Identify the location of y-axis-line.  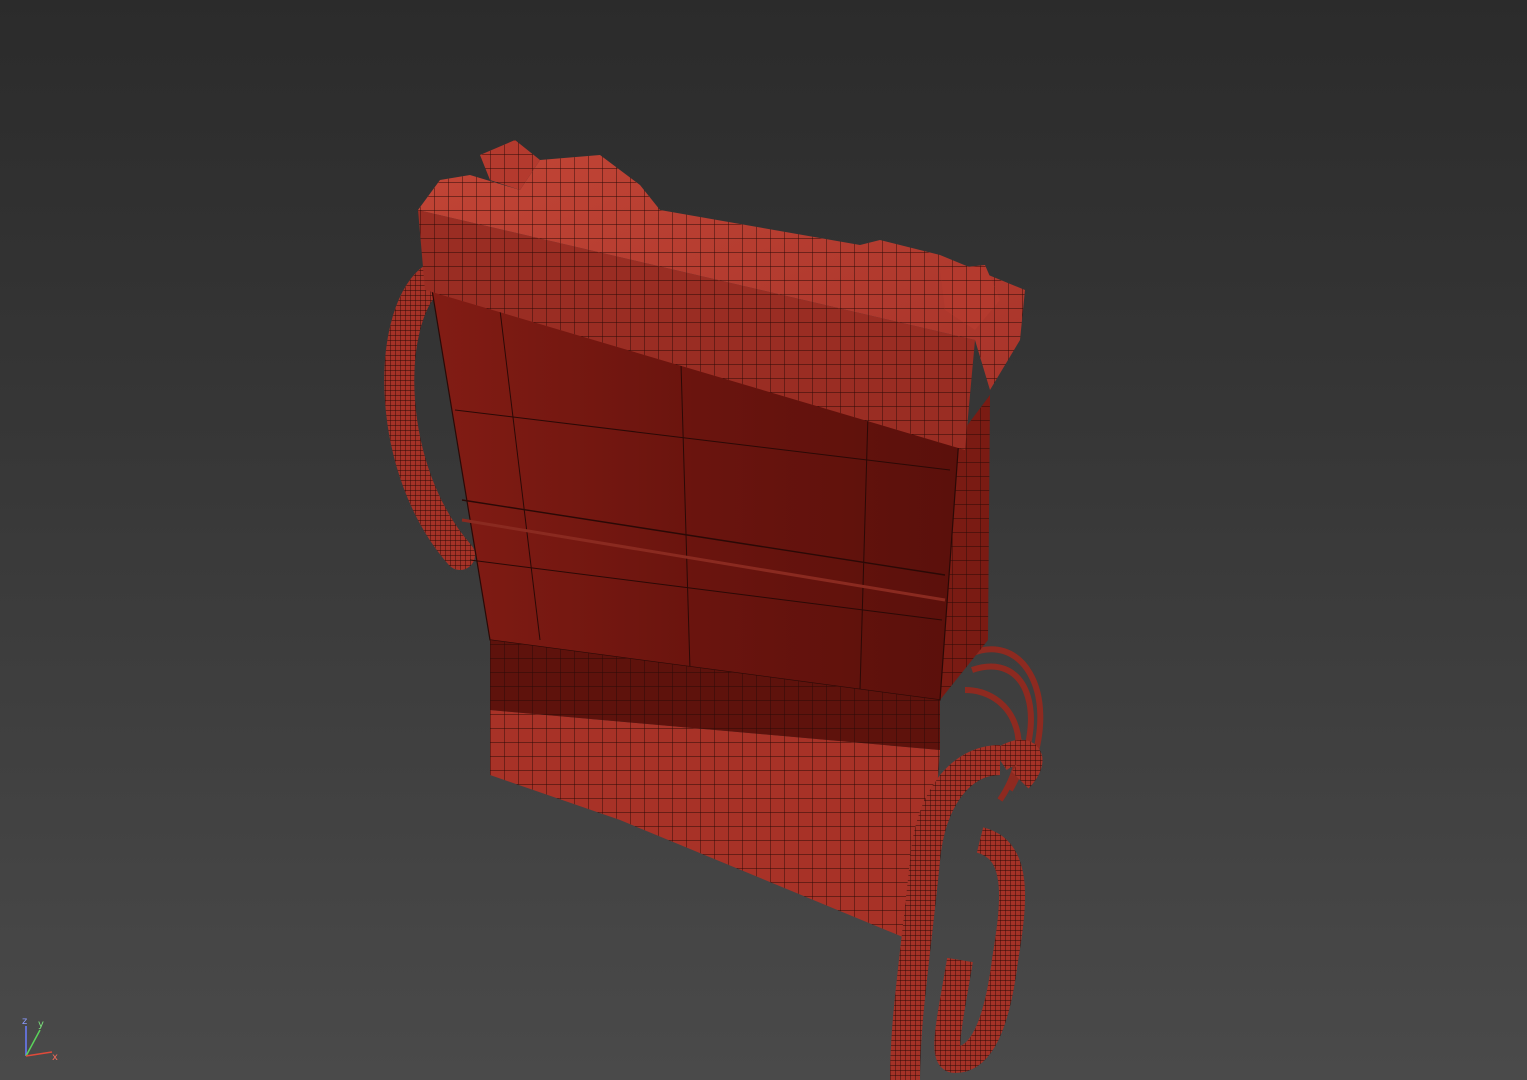
(33, 1043).